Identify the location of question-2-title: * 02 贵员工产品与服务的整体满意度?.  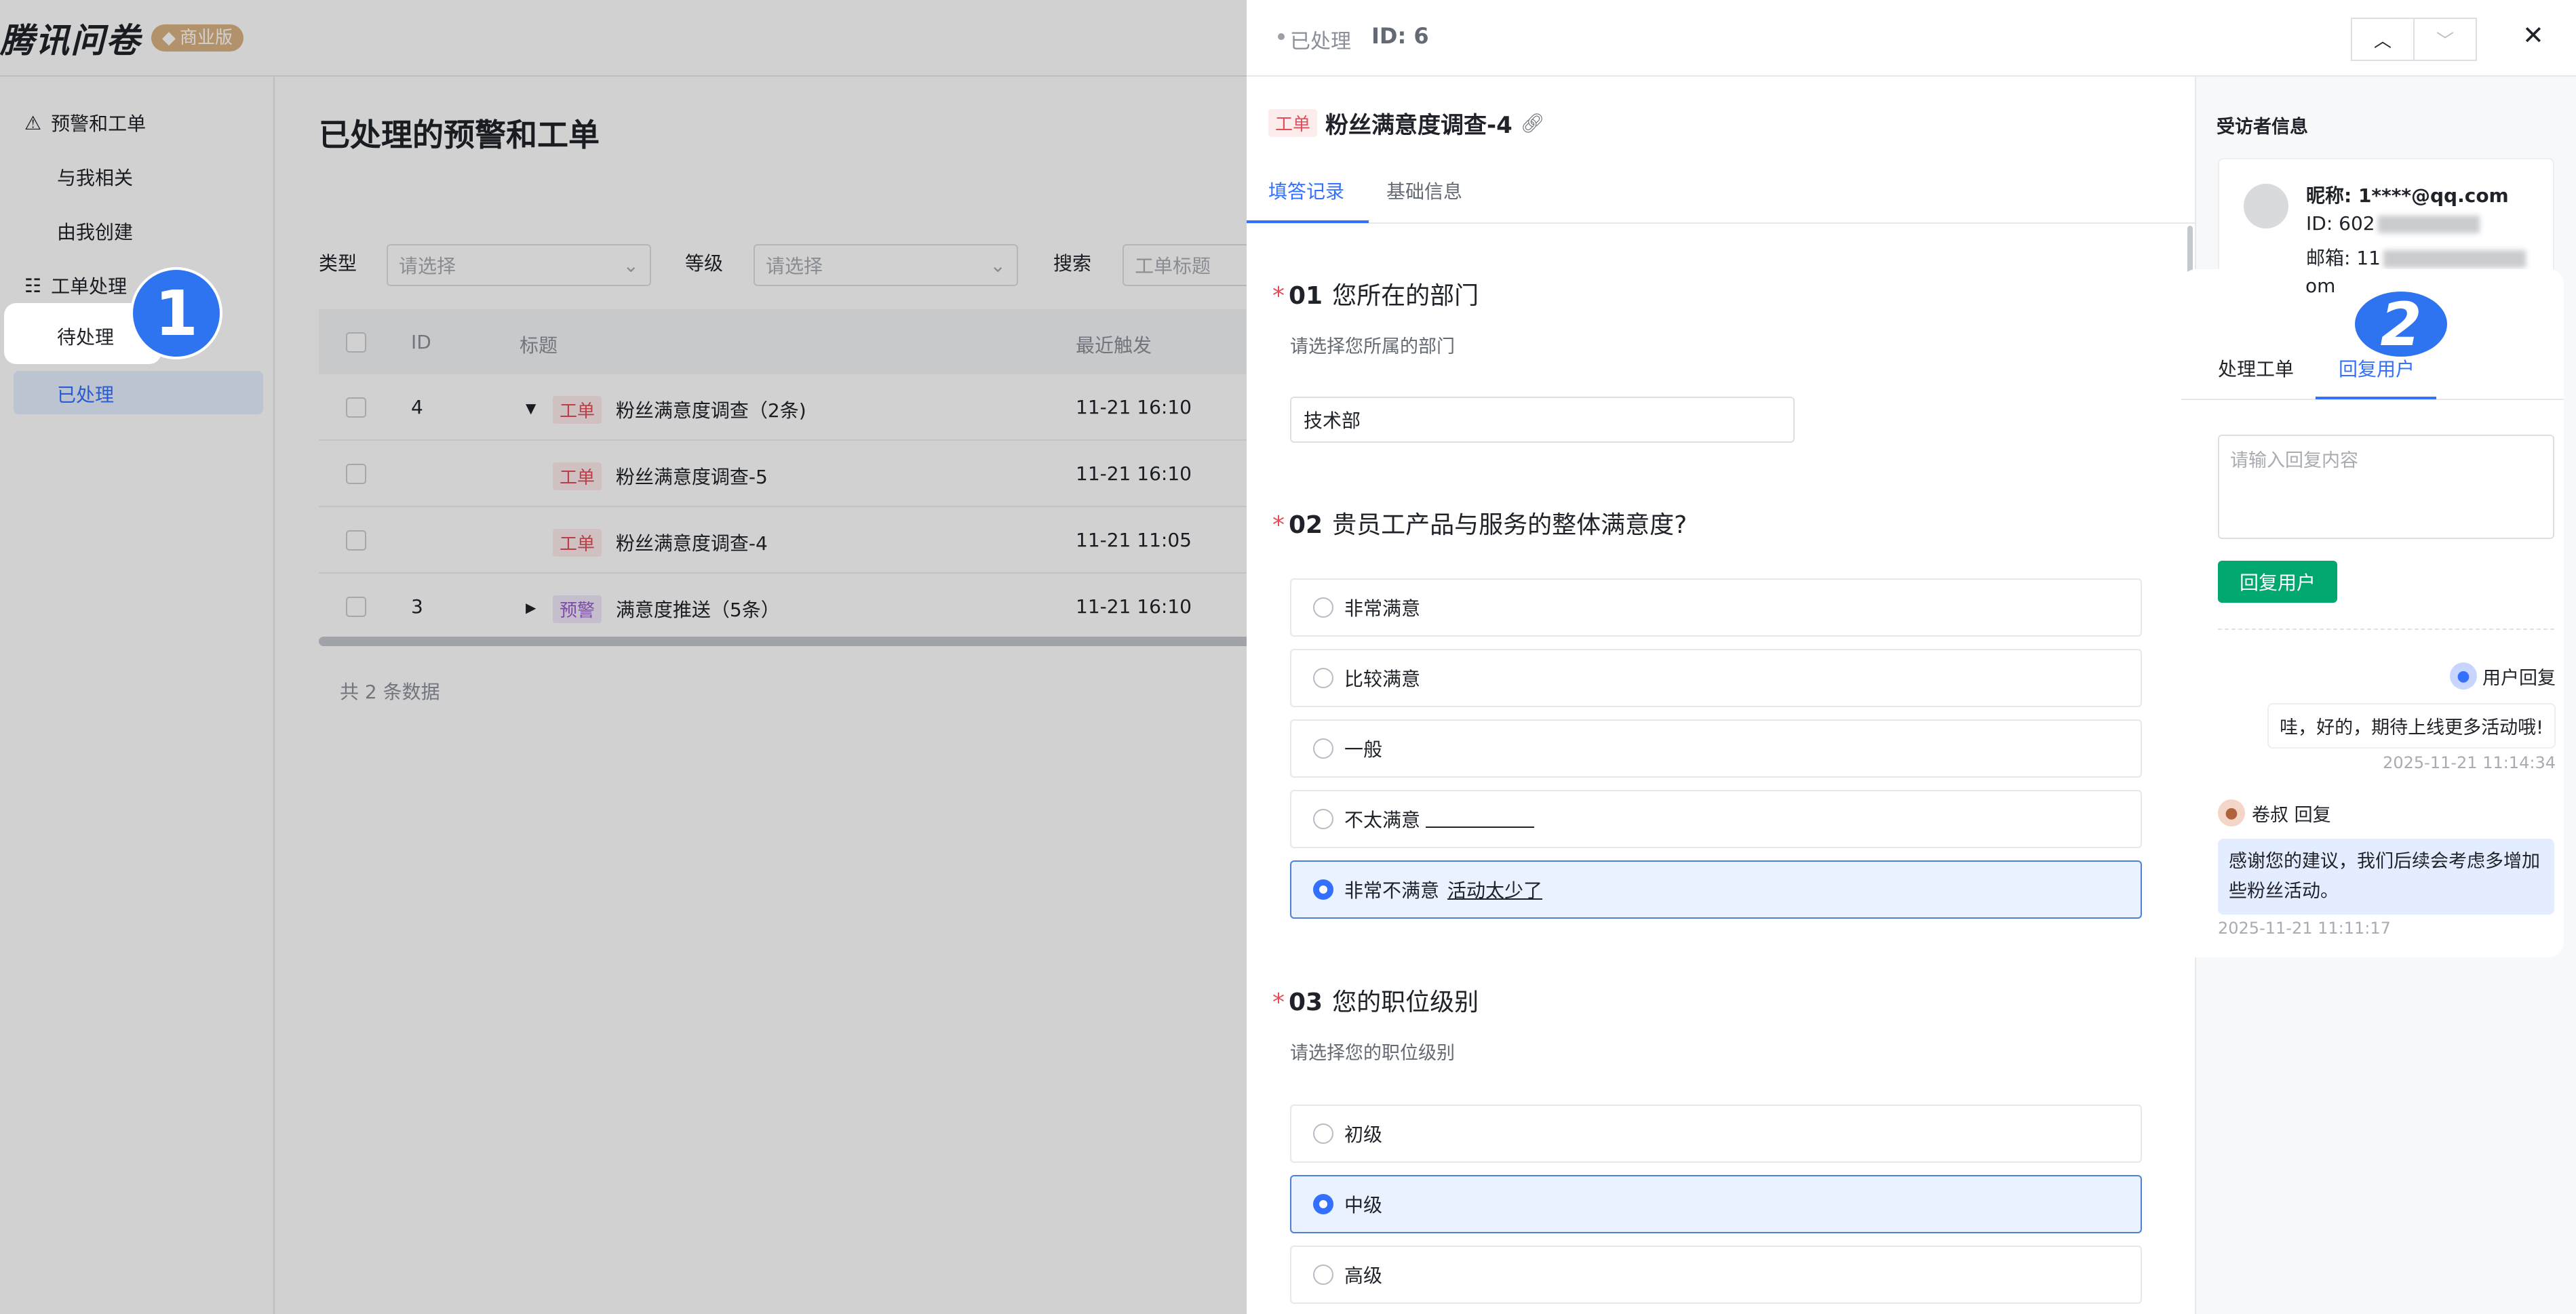
(1479, 522).